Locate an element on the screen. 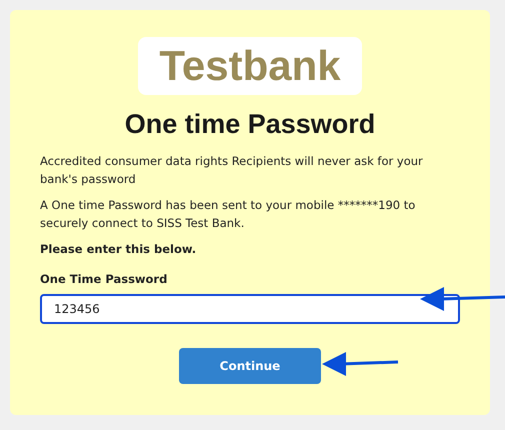  instruction-text: Please enter this below. is located at coordinates (119, 249).